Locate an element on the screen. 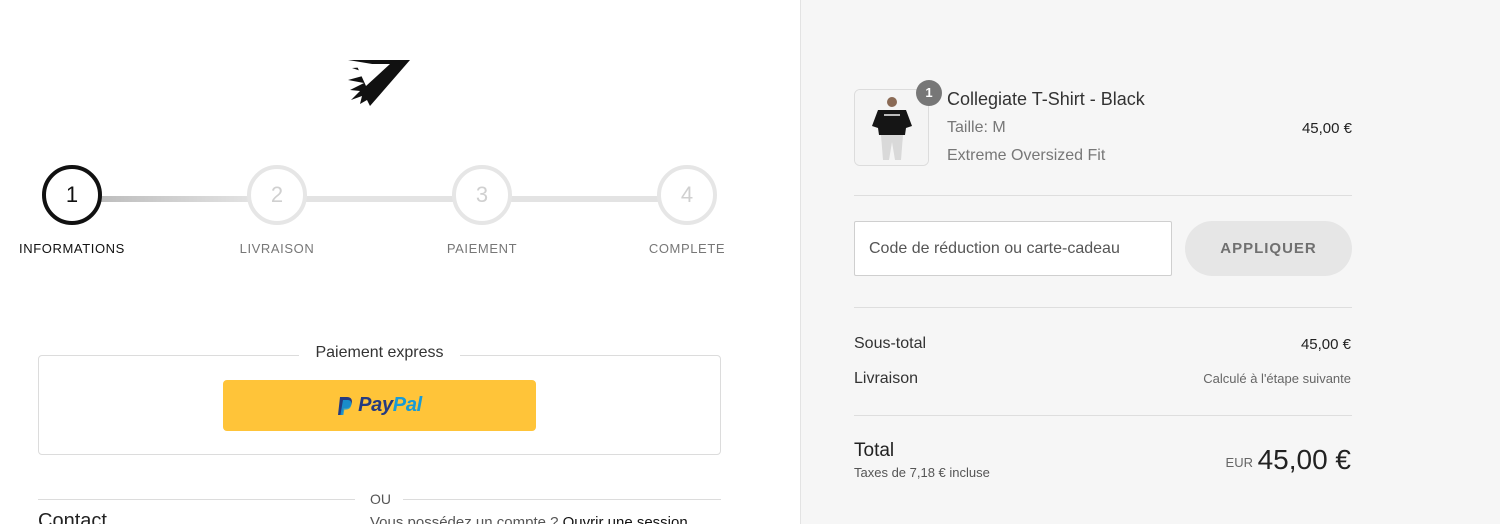 The image size is (1500, 524). product-price: 45,00 € is located at coordinates (1326, 128).